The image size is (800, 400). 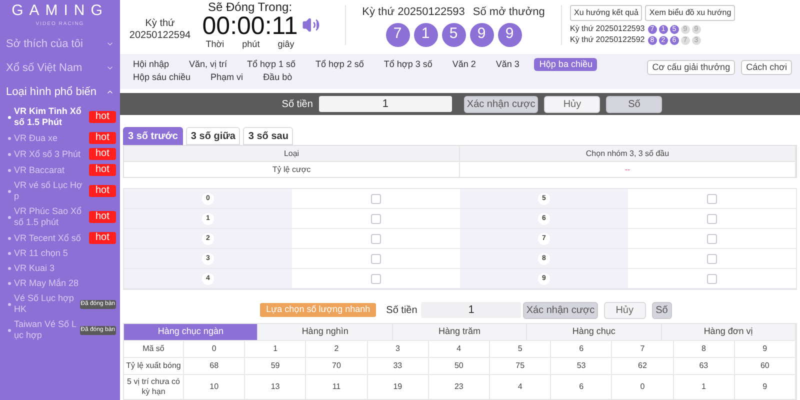 I want to click on play-tab: Văn, vị trí, so click(x=208, y=64).